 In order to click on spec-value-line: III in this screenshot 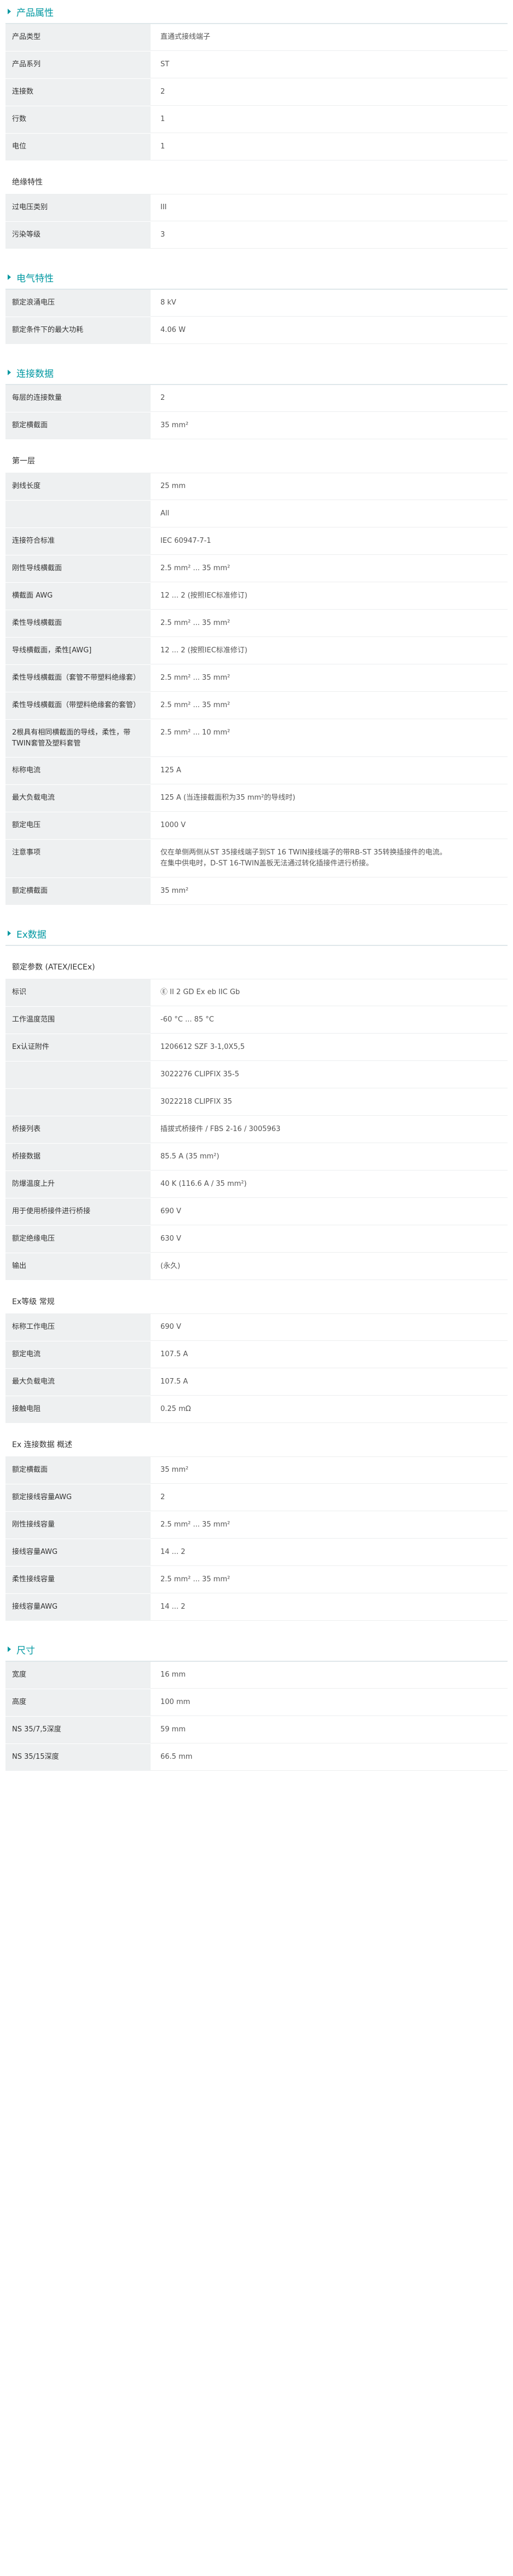, I will do `click(163, 207)`.